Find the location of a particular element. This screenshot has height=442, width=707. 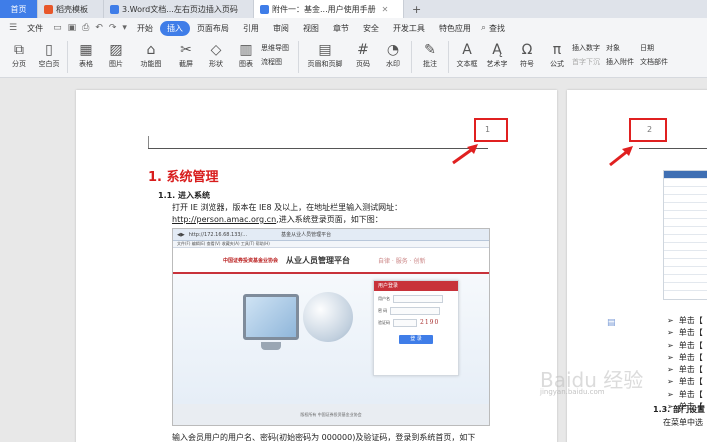

menu-review: 审阅 is located at coordinates (281, 28).